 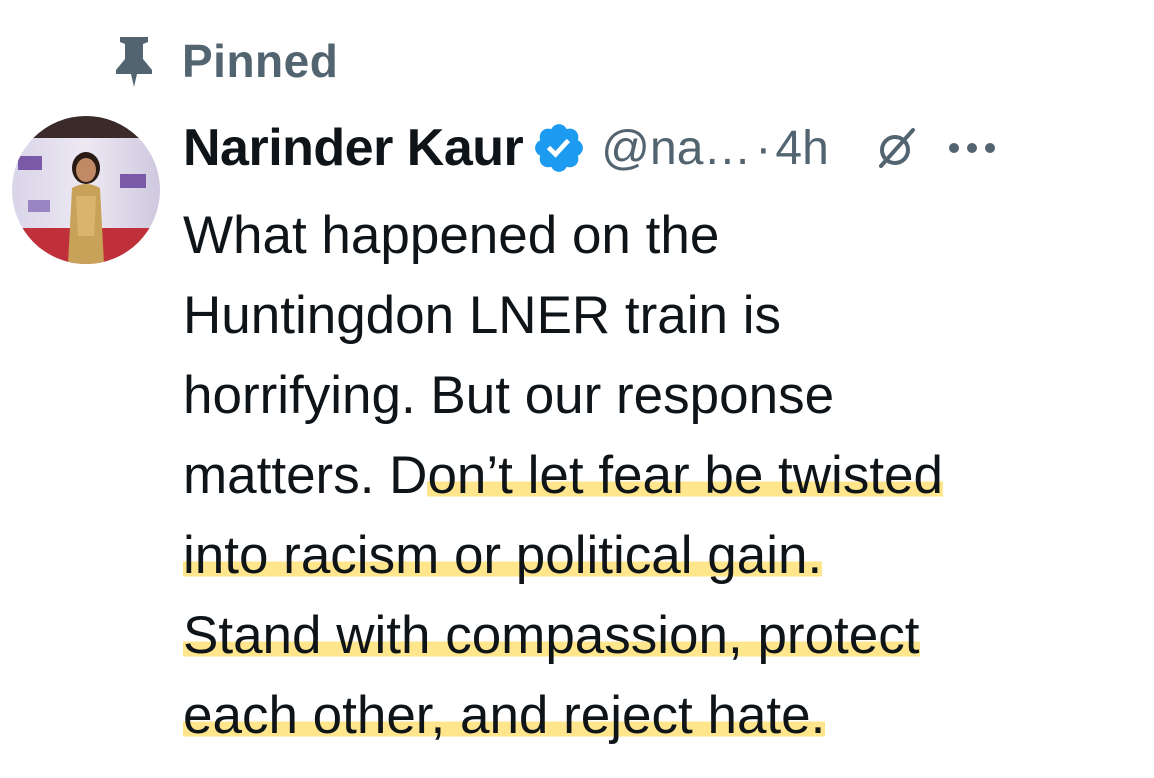 I want to click on tweet-line: horrifying. But our response, so click(x=663, y=396).